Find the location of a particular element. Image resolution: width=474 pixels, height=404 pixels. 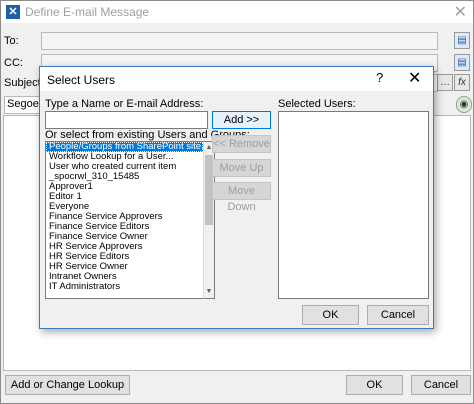

insert-lookup-icon: ◉ is located at coordinates (464, 104).